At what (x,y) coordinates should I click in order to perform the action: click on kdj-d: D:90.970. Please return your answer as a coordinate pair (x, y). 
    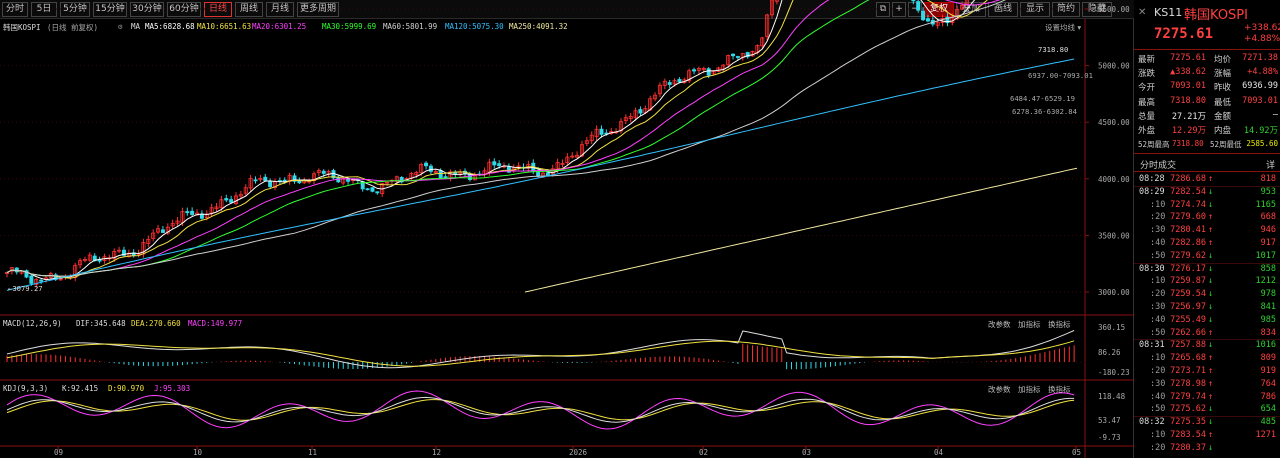
    Looking at the image, I should click on (126, 388).